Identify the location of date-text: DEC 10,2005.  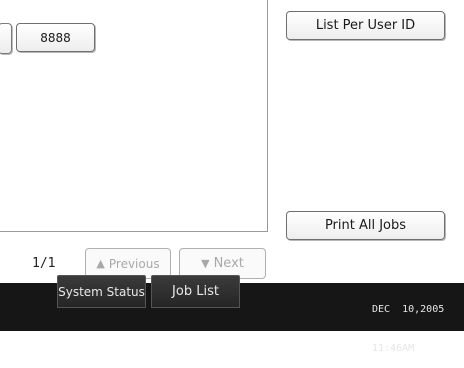
(408, 309).